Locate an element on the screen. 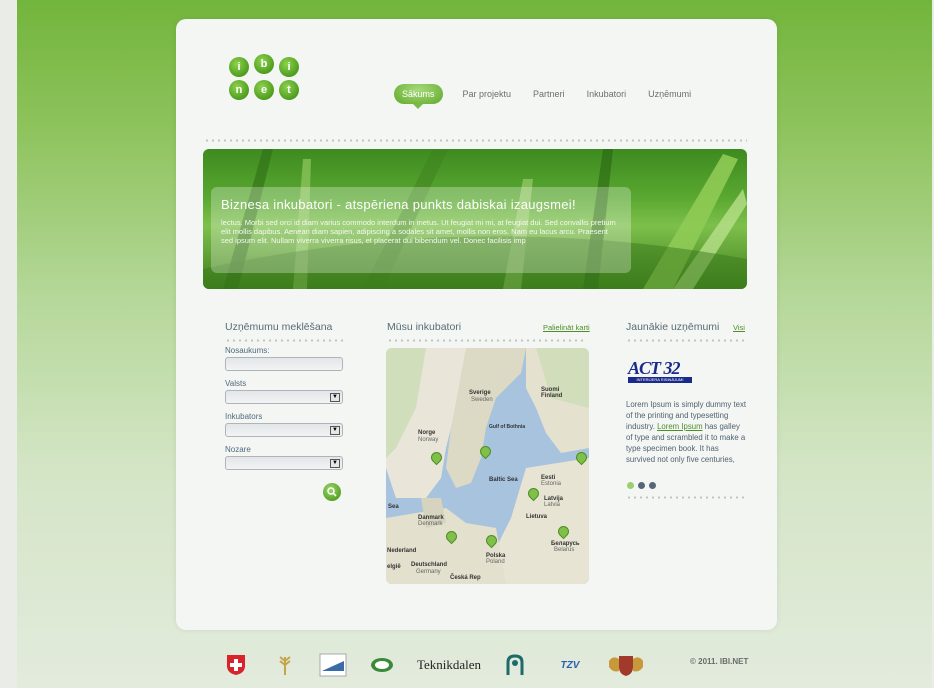 The width and height of the screenshot is (934, 688). map-label-lietuva: Lietuva is located at coordinates (537, 517).